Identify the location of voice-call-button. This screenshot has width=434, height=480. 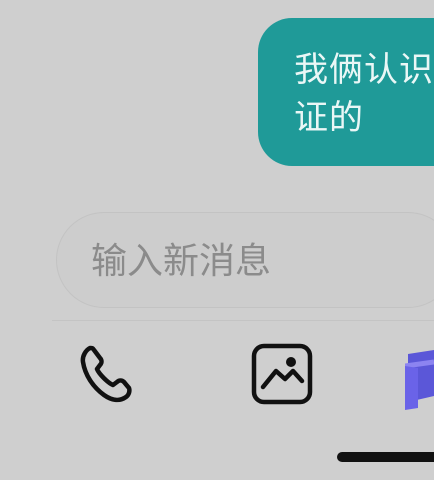
(108, 374).